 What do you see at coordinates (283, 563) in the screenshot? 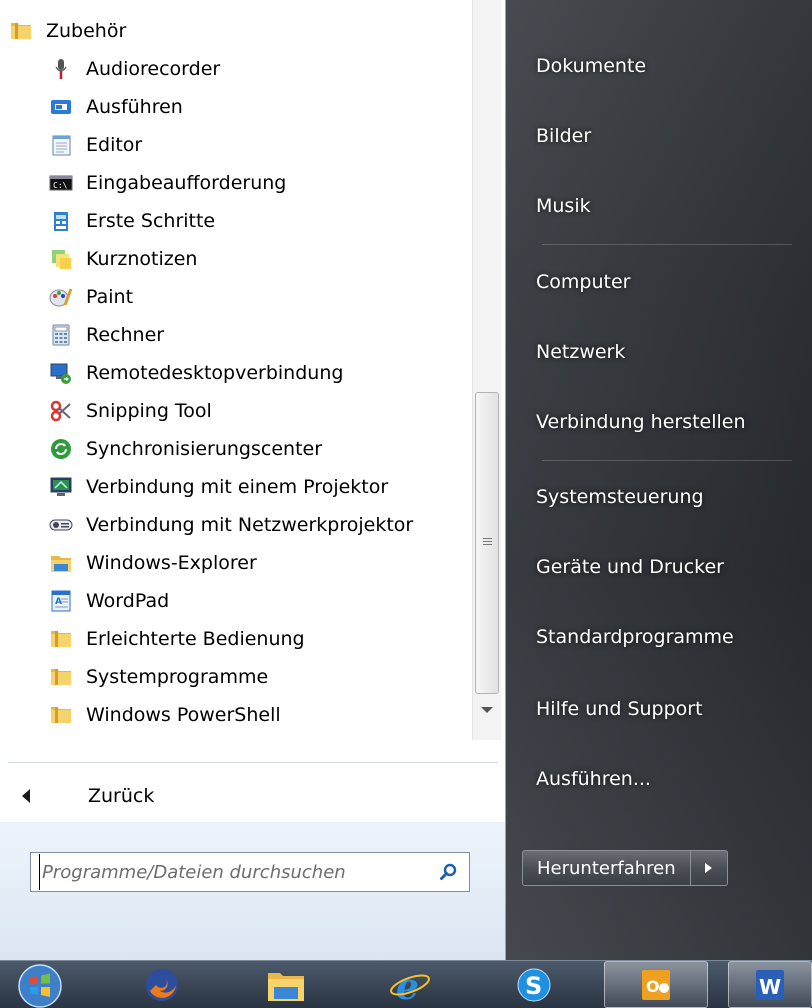
I see `program-windows-explorer: Windows-Explorer` at bounding box center [283, 563].